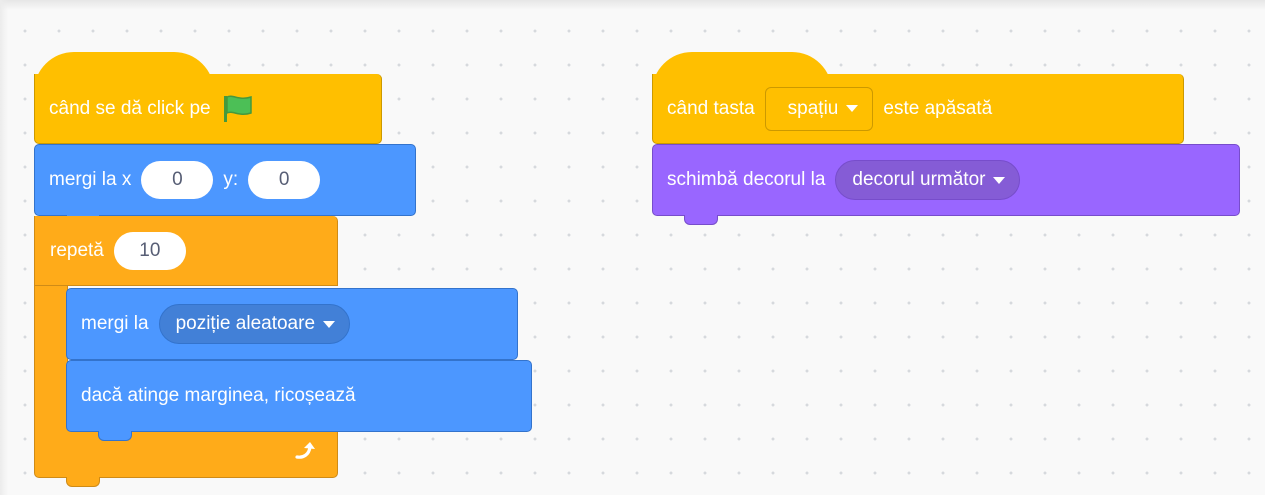 This screenshot has width=1265, height=495. I want to click on when-key-label: când tasta, so click(711, 108).